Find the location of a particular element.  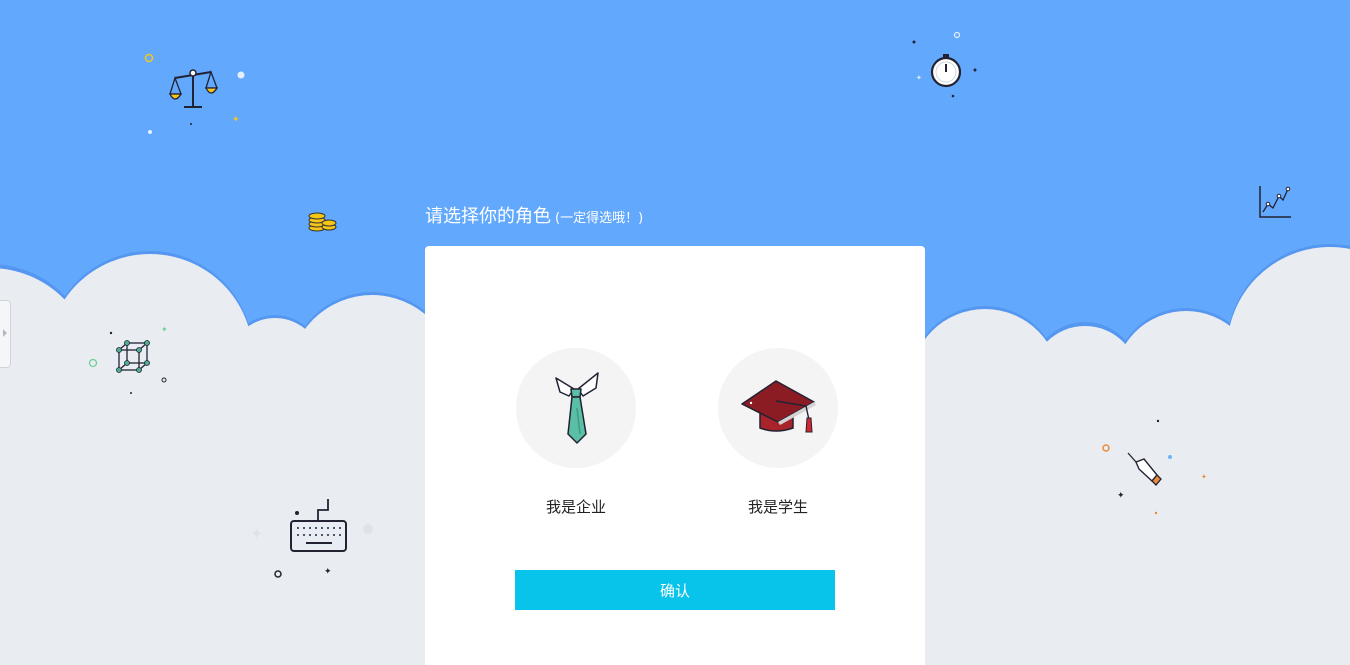

role-enterprise-label: 我是企业 is located at coordinates (576, 506).